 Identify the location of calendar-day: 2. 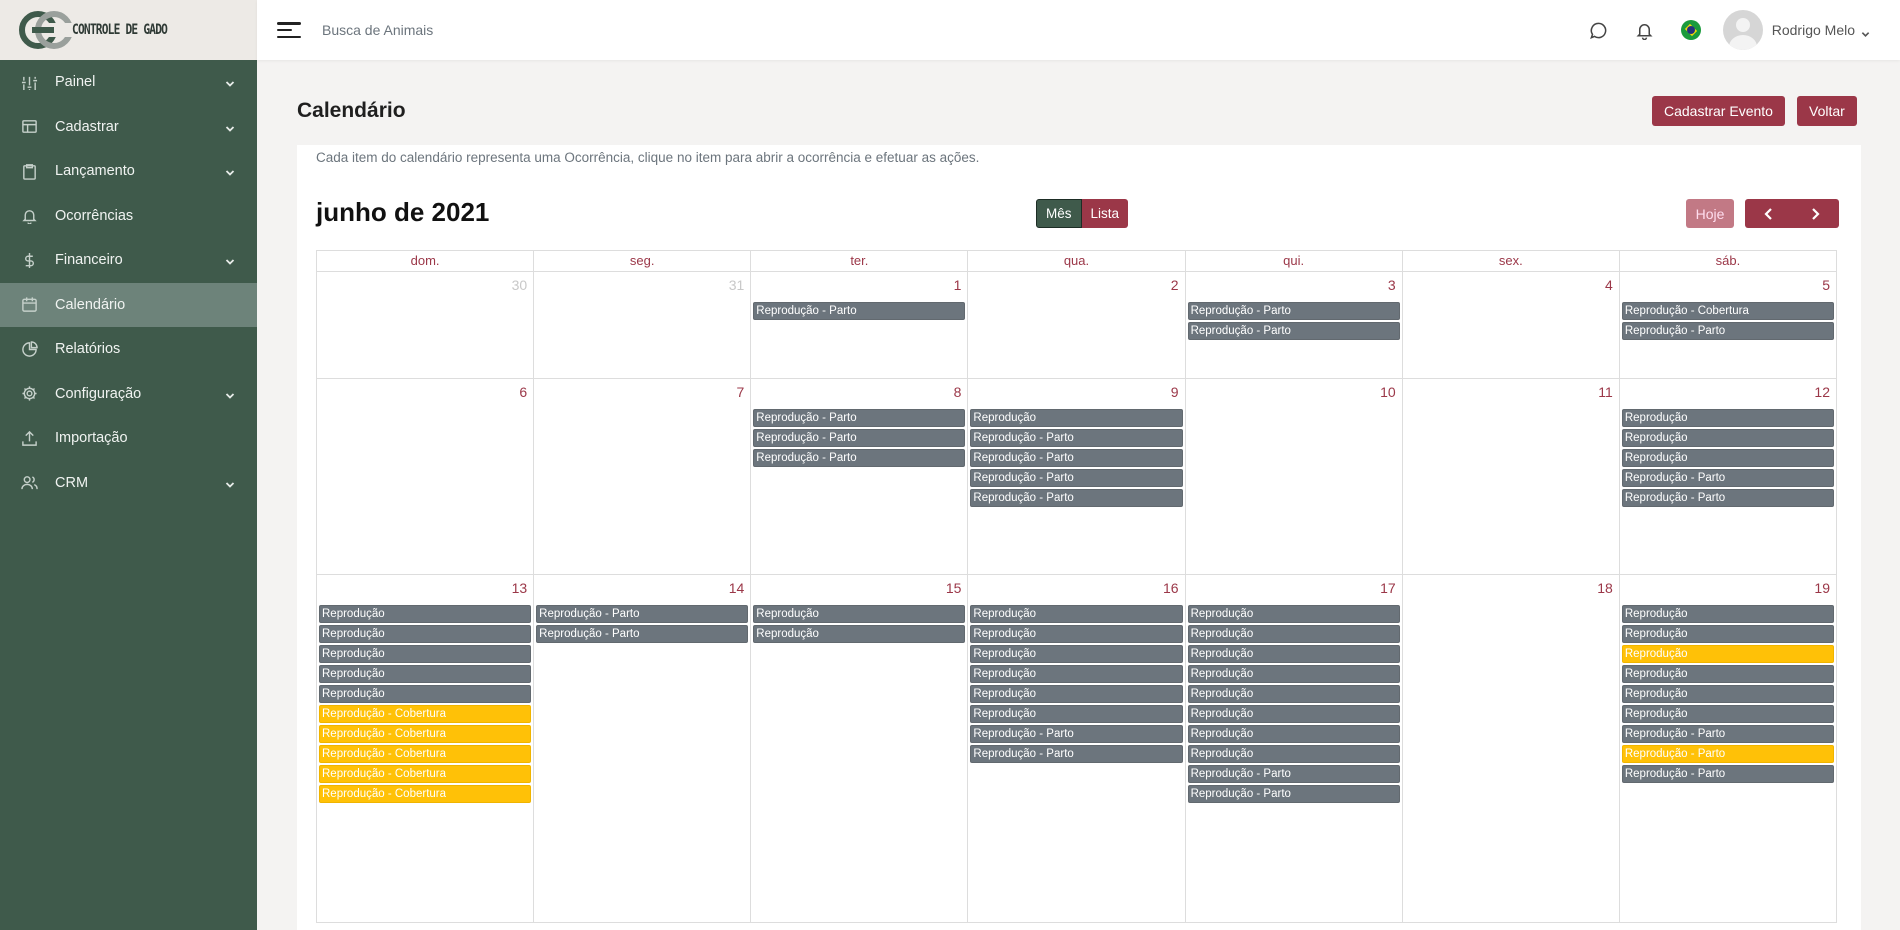
(1077, 325).